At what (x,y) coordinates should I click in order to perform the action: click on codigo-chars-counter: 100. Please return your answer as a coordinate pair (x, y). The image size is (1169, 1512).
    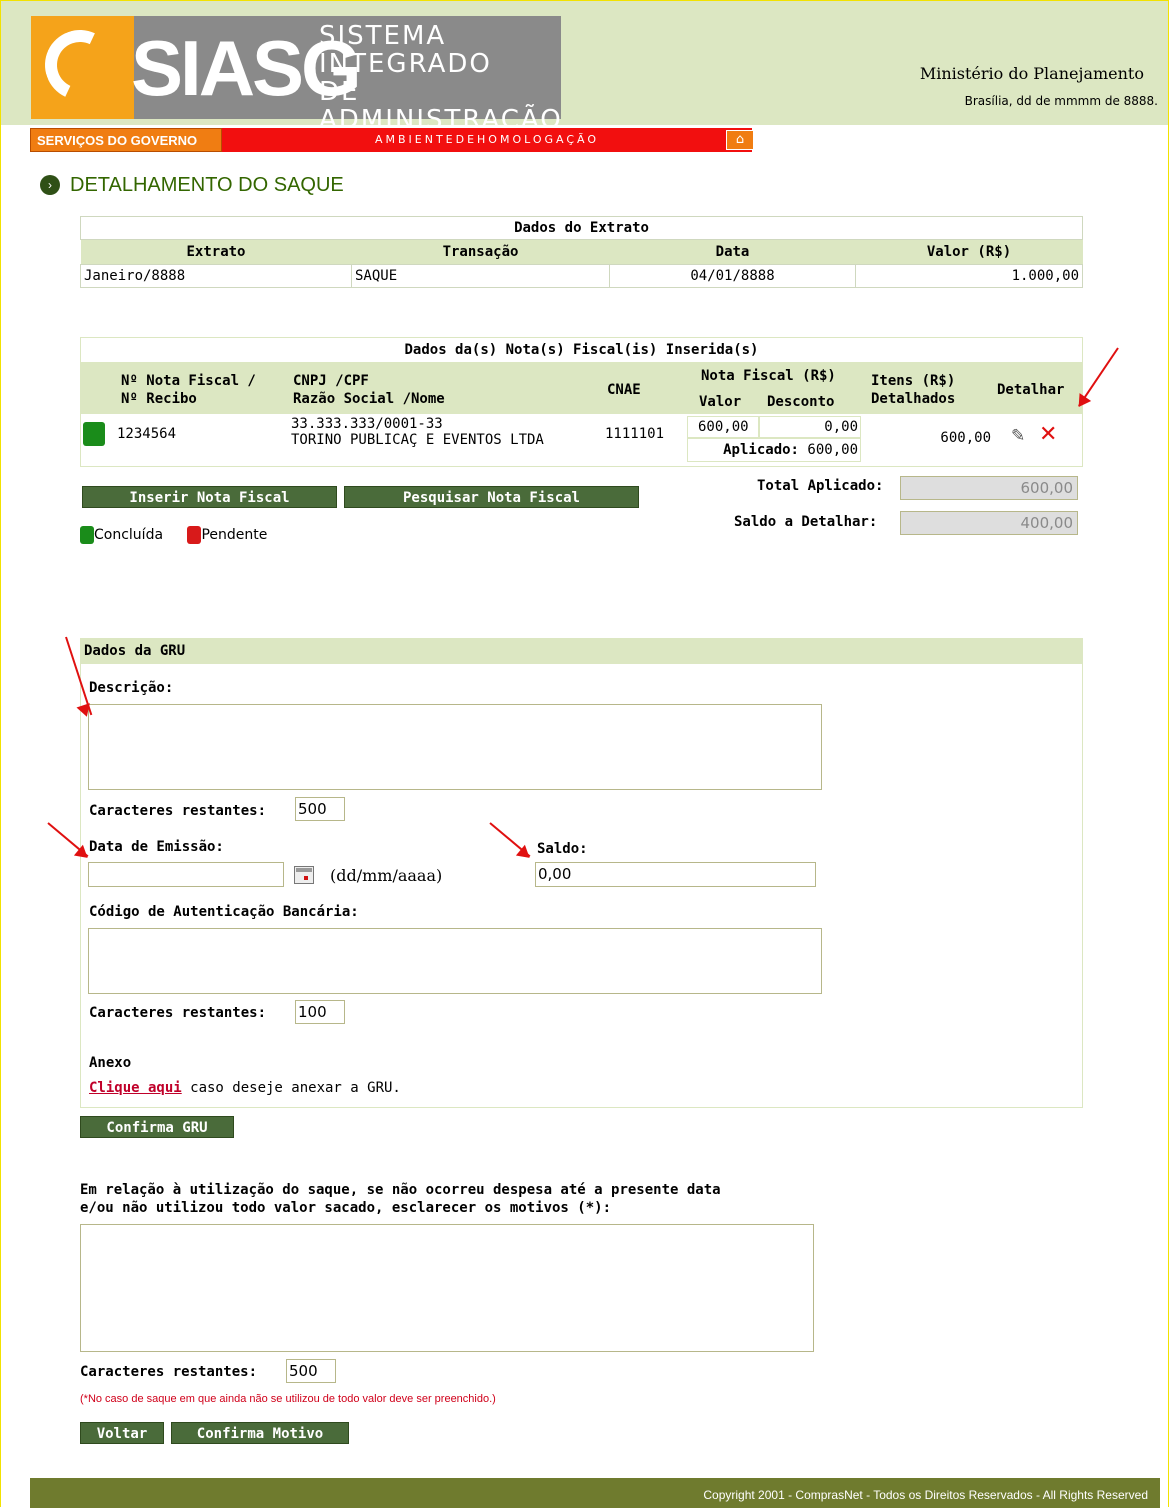
    Looking at the image, I should click on (320, 1012).